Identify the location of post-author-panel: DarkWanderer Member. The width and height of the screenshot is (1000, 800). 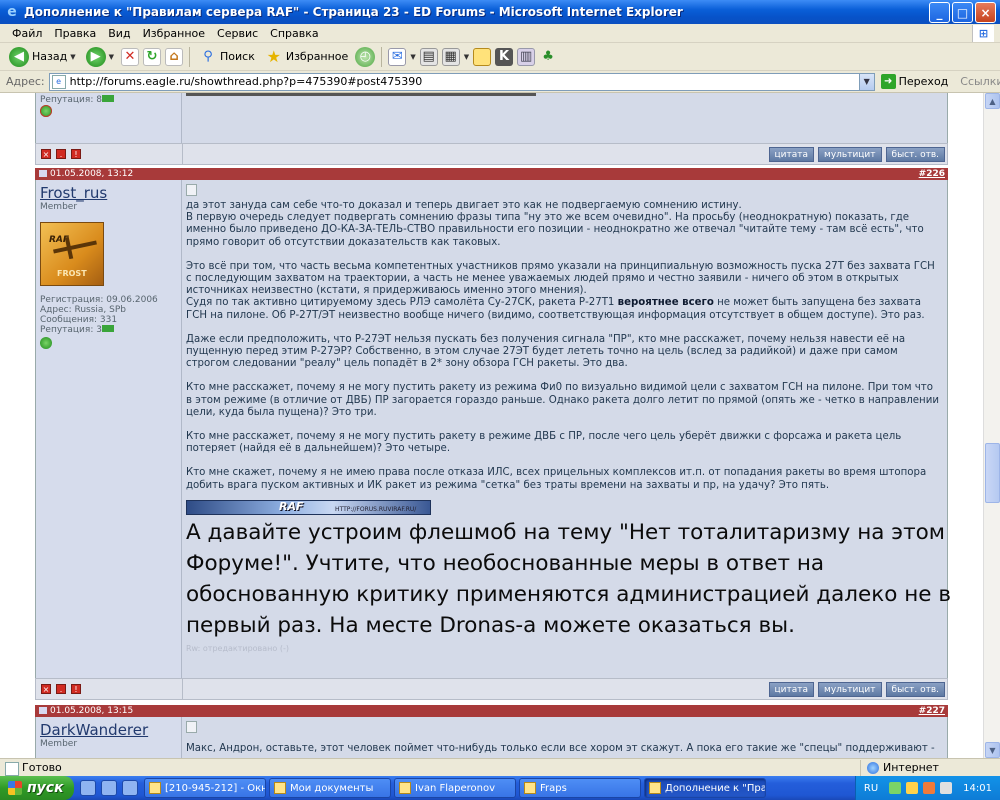
(109, 737).